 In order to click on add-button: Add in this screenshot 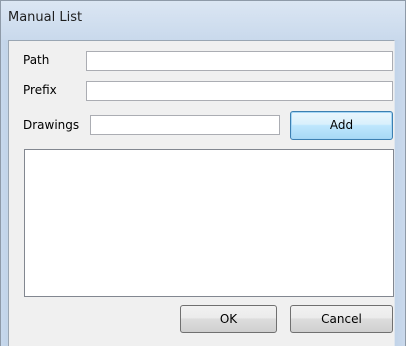, I will do `click(341, 125)`.